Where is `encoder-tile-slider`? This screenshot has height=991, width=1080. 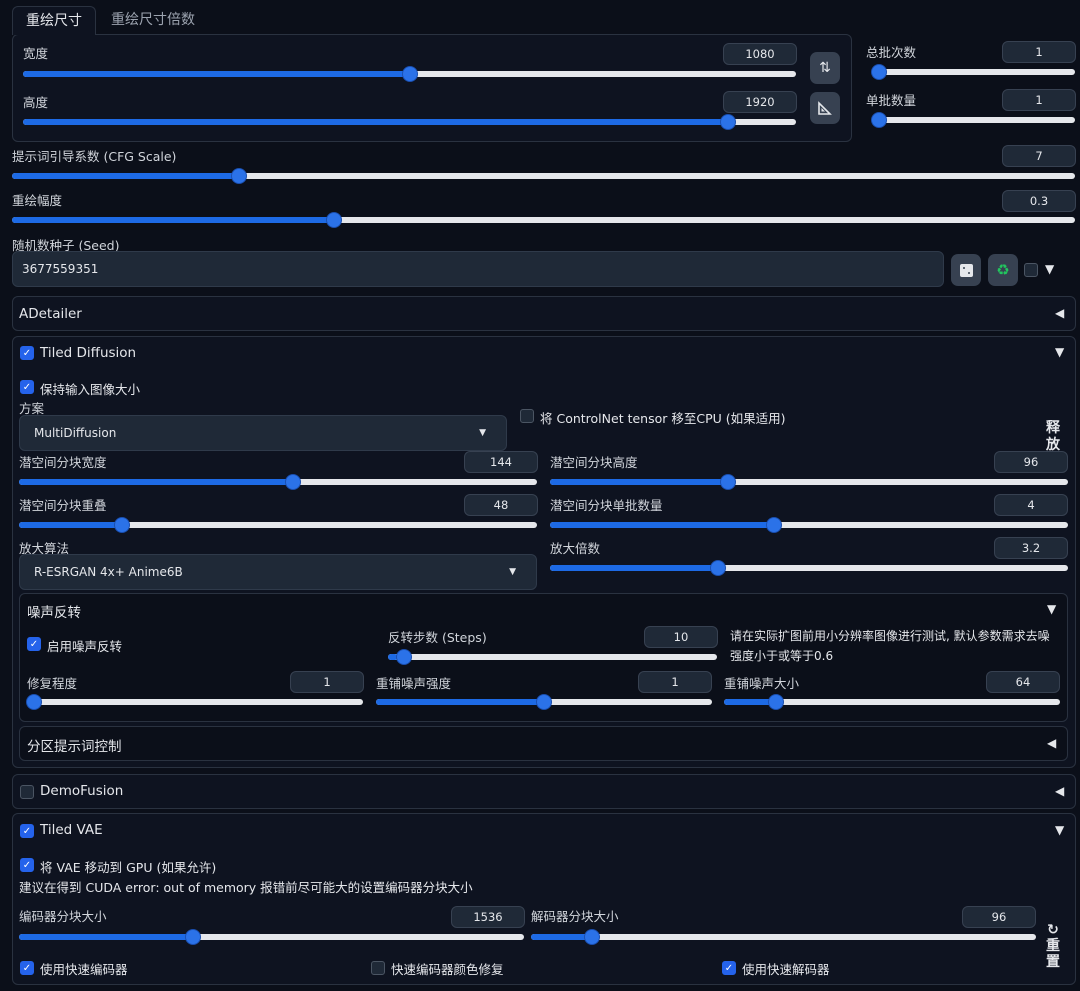
encoder-tile-slider is located at coordinates (271, 937).